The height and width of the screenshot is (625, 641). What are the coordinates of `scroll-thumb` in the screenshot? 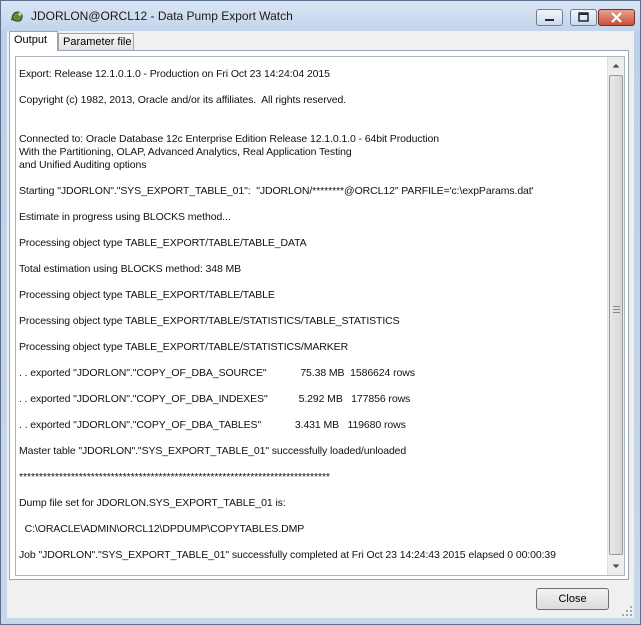 It's located at (616, 315).